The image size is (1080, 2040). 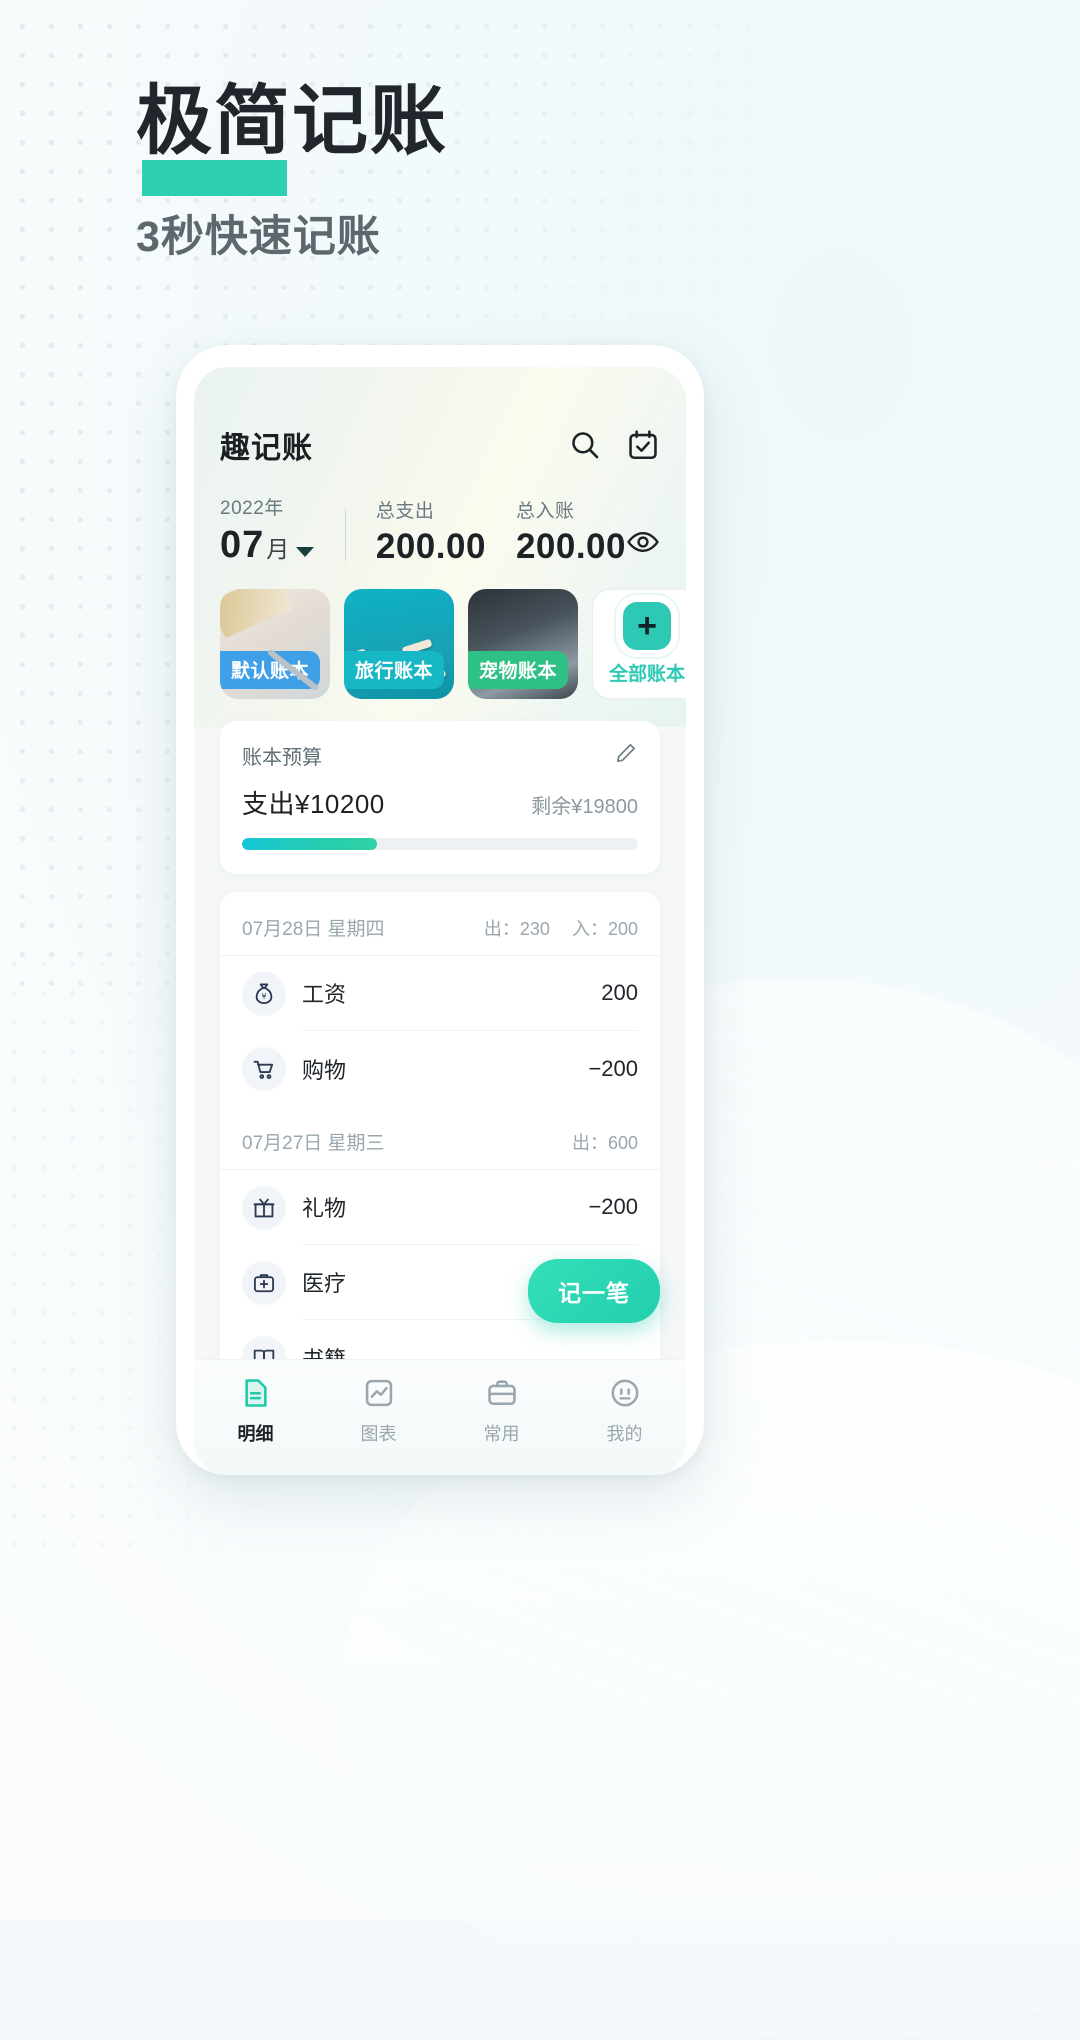 What do you see at coordinates (282, 758) in the screenshot?
I see `budget-title: 账本预算` at bounding box center [282, 758].